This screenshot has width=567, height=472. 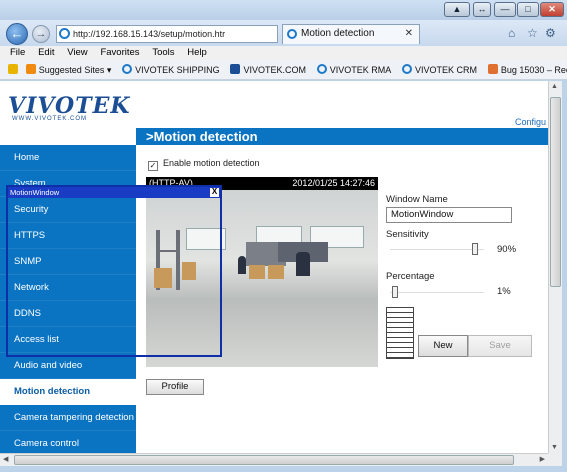 I want to click on profile-button: Profile, so click(x=175, y=387).